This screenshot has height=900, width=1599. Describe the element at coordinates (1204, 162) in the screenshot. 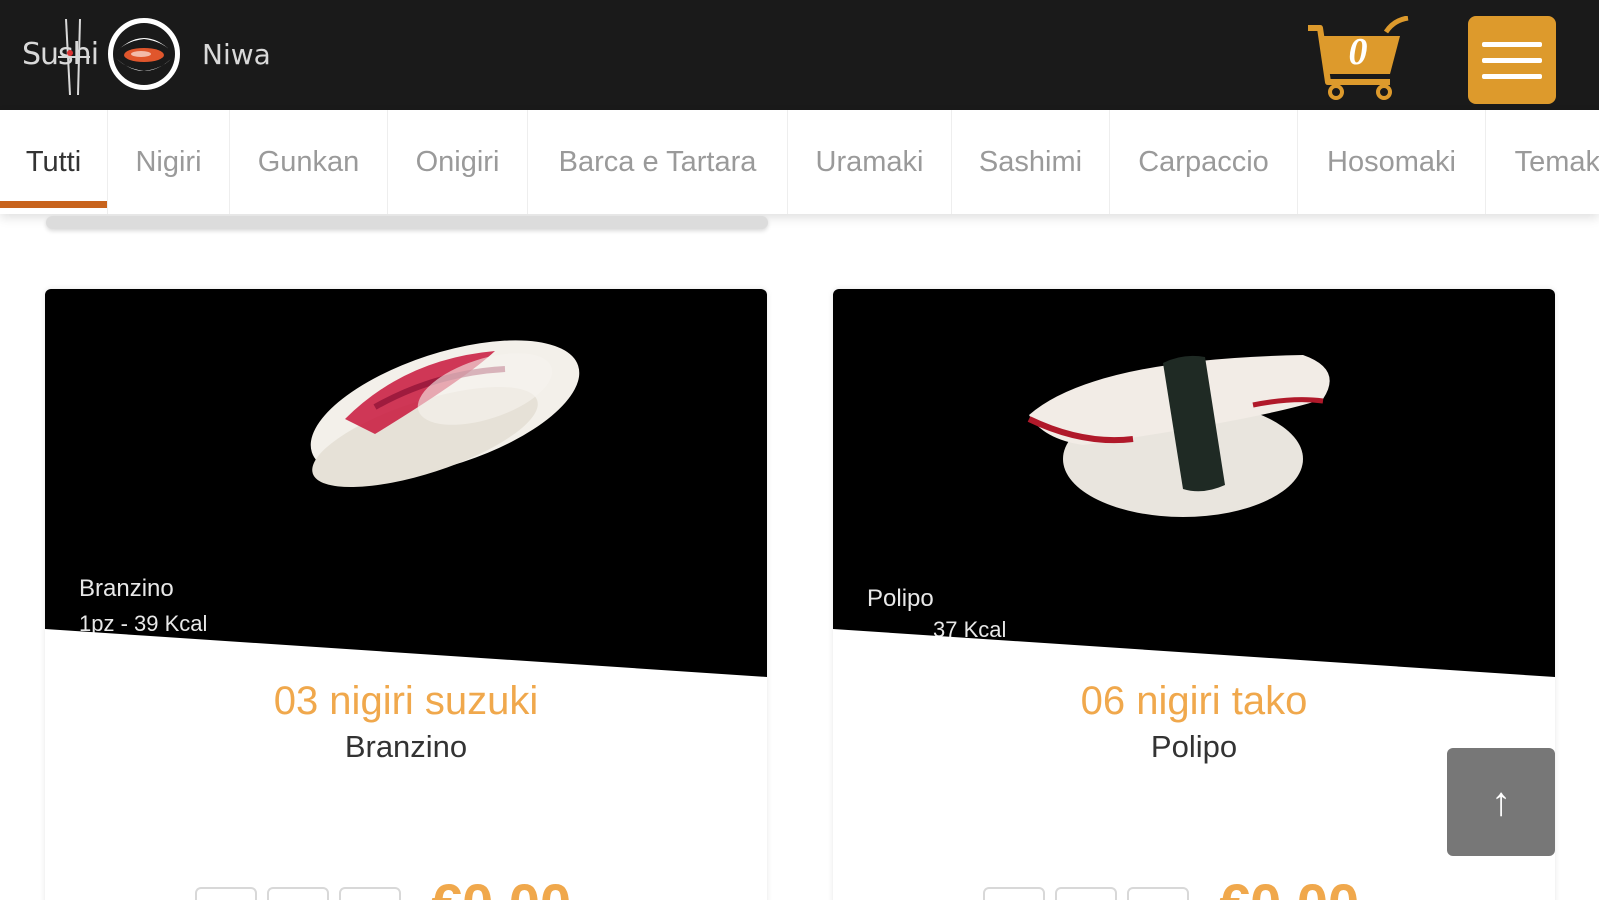

I see `tab-carpaccio: Carpaccio` at that location.